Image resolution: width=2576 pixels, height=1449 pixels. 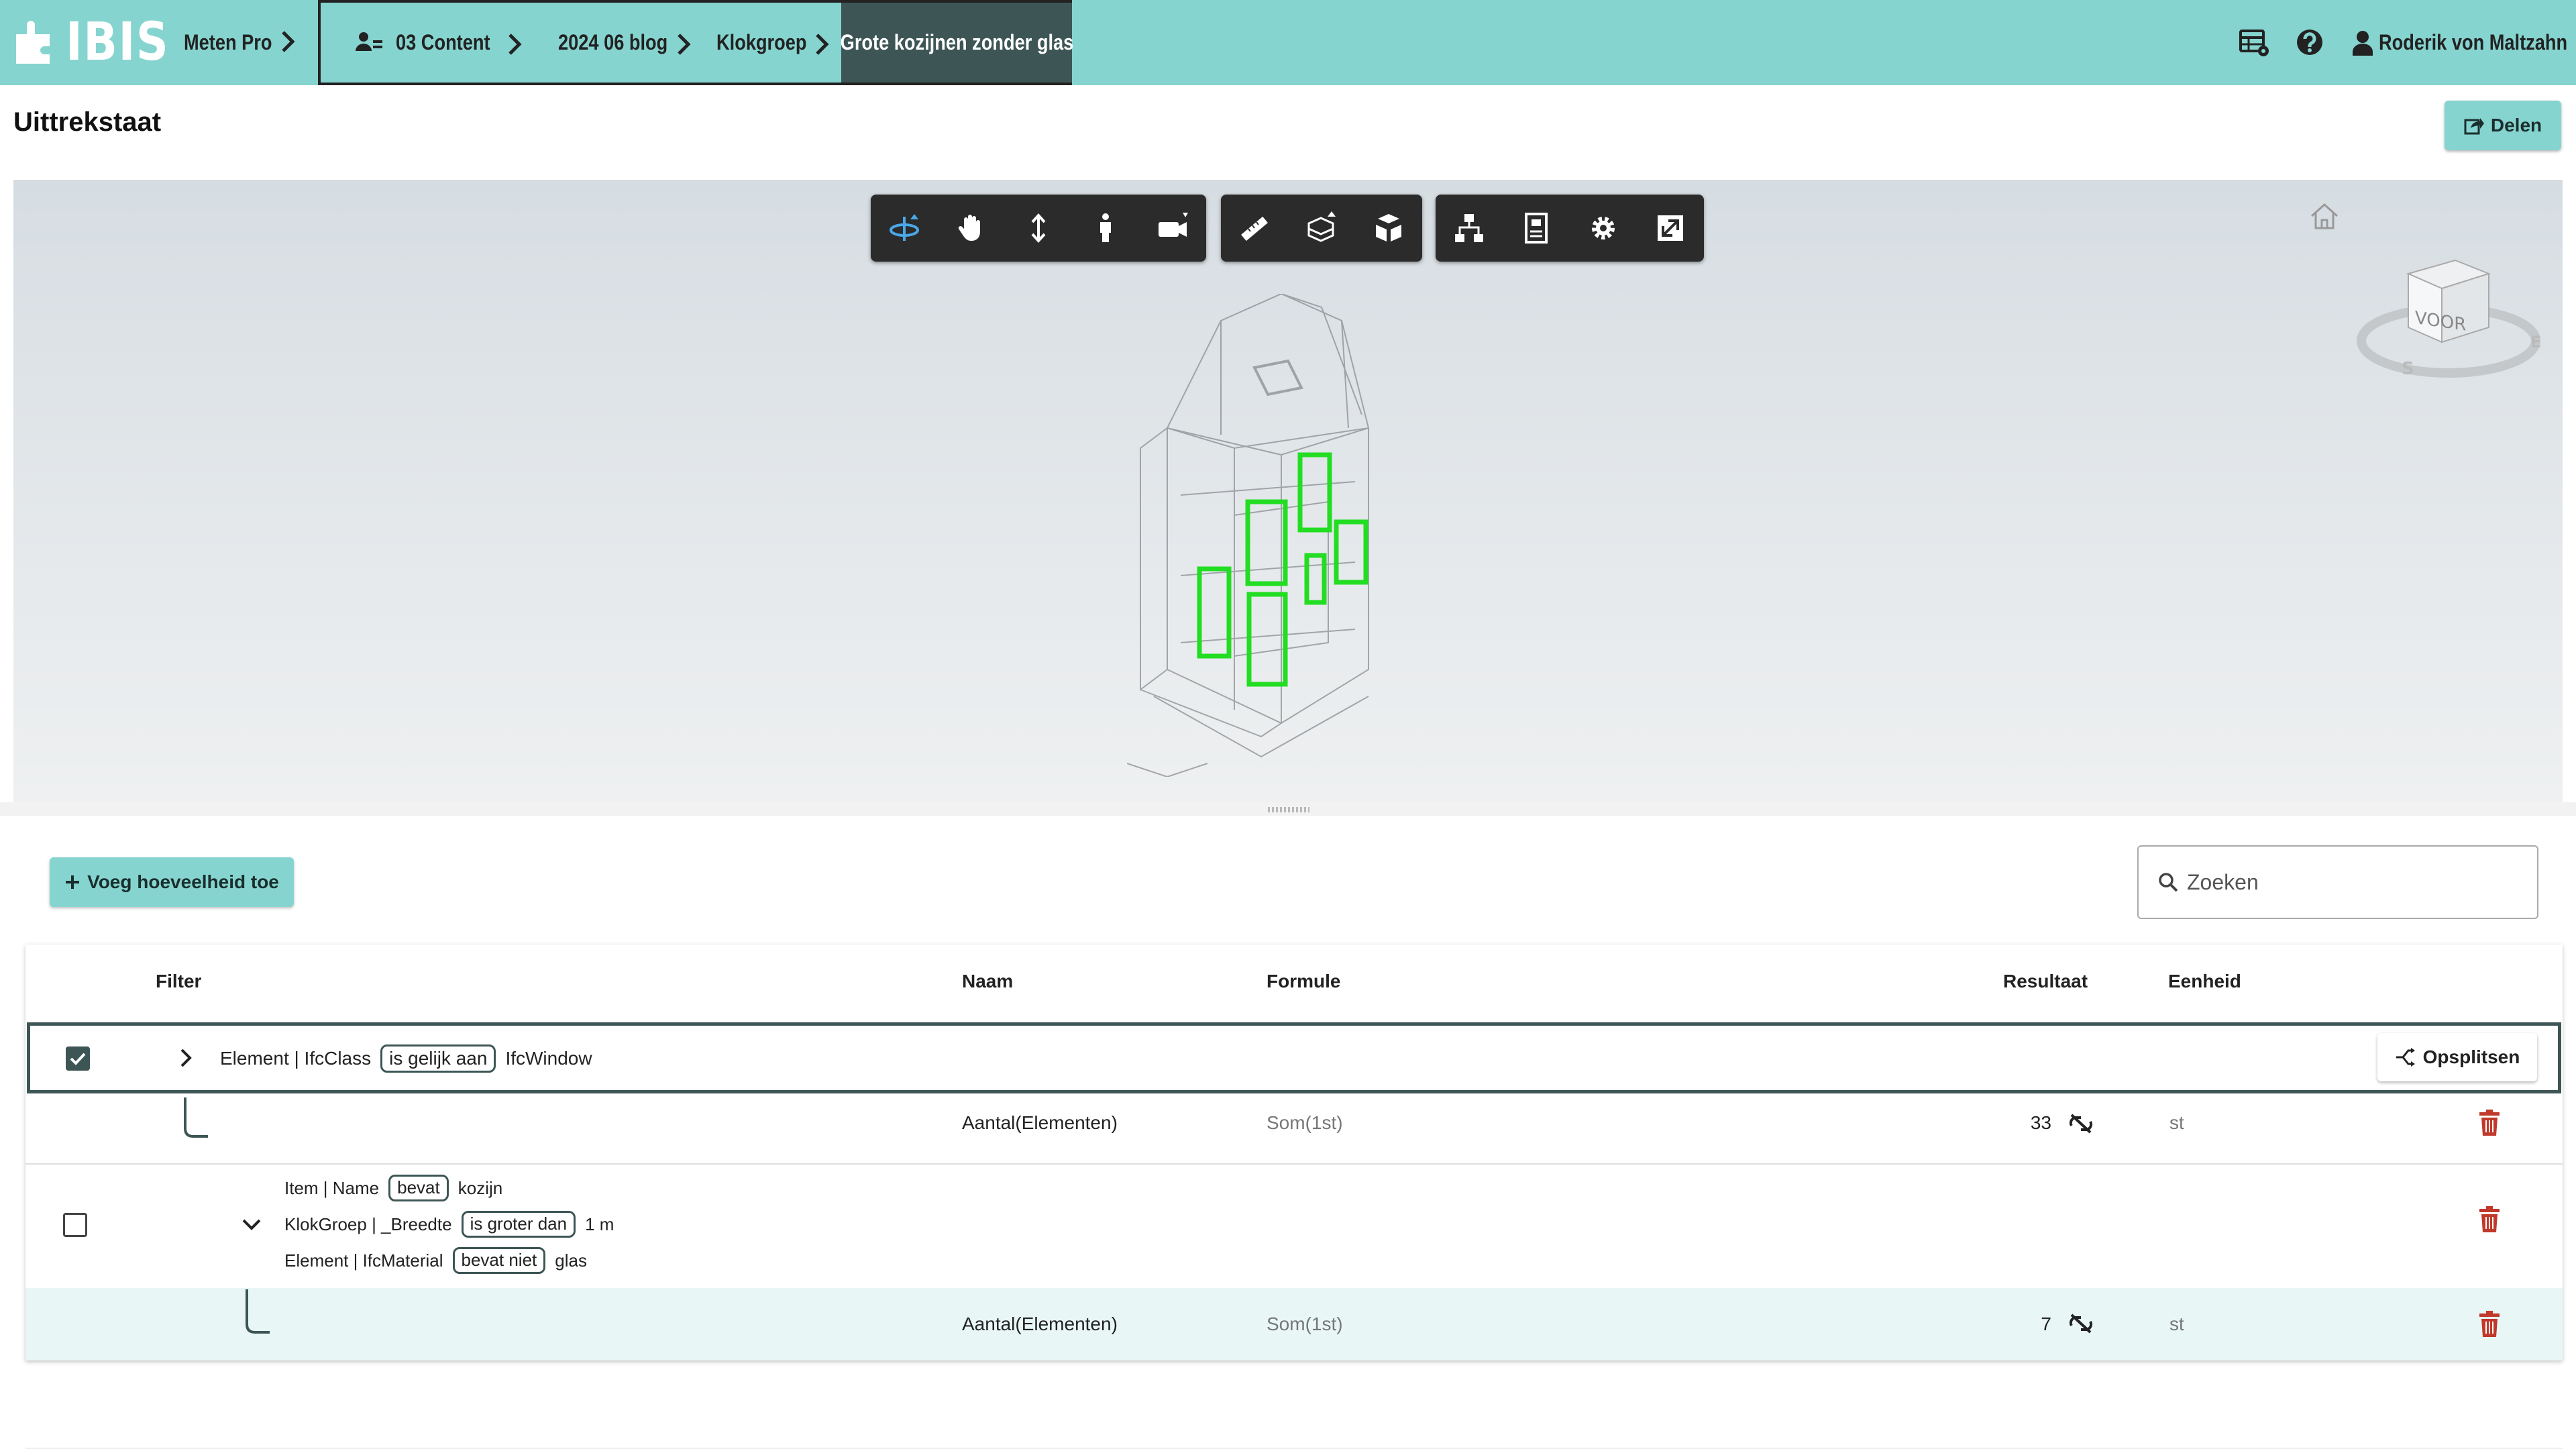 What do you see at coordinates (178, 981) in the screenshot?
I see `column-header-filter: Filter` at bounding box center [178, 981].